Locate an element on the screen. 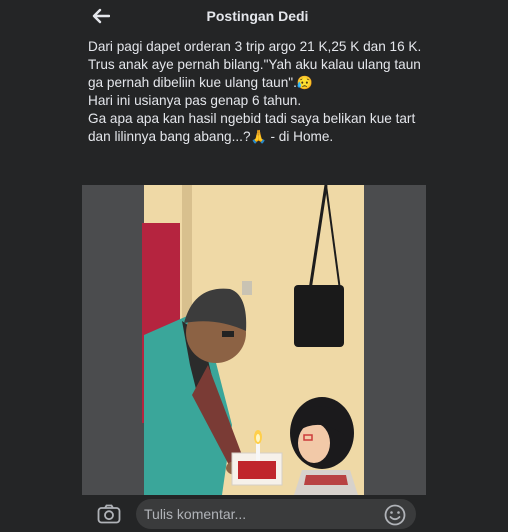 This screenshot has height=532, width=508. camera-button is located at coordinates (109, 514).